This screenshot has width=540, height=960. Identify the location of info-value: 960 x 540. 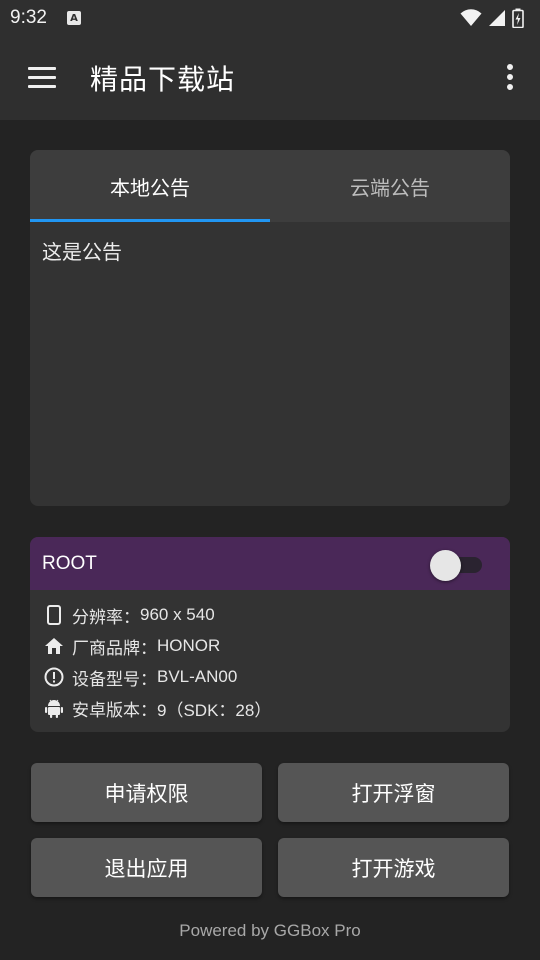
(177, 614).